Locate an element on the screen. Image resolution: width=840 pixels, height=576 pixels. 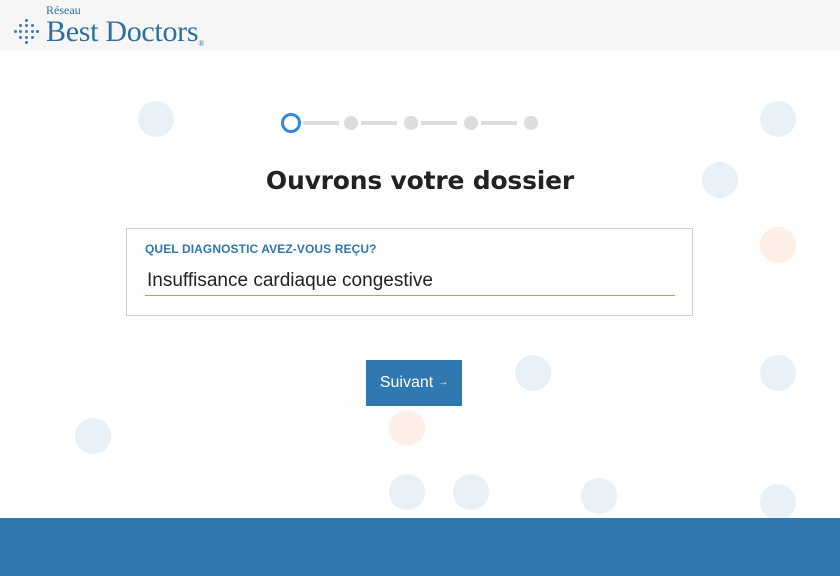
diagnosis-question-card: QUEL DIAGNOSTIC AVEZ-VOUS REÇU? is located at coordinates (409, 272).